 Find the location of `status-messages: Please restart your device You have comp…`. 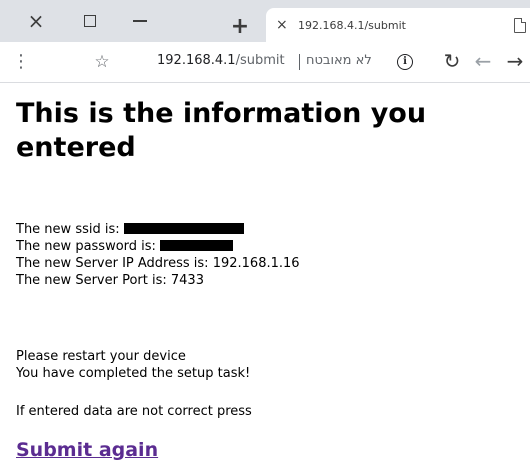

status-messages: Please restart your device You have comp… is located at coordinates (133, 365).